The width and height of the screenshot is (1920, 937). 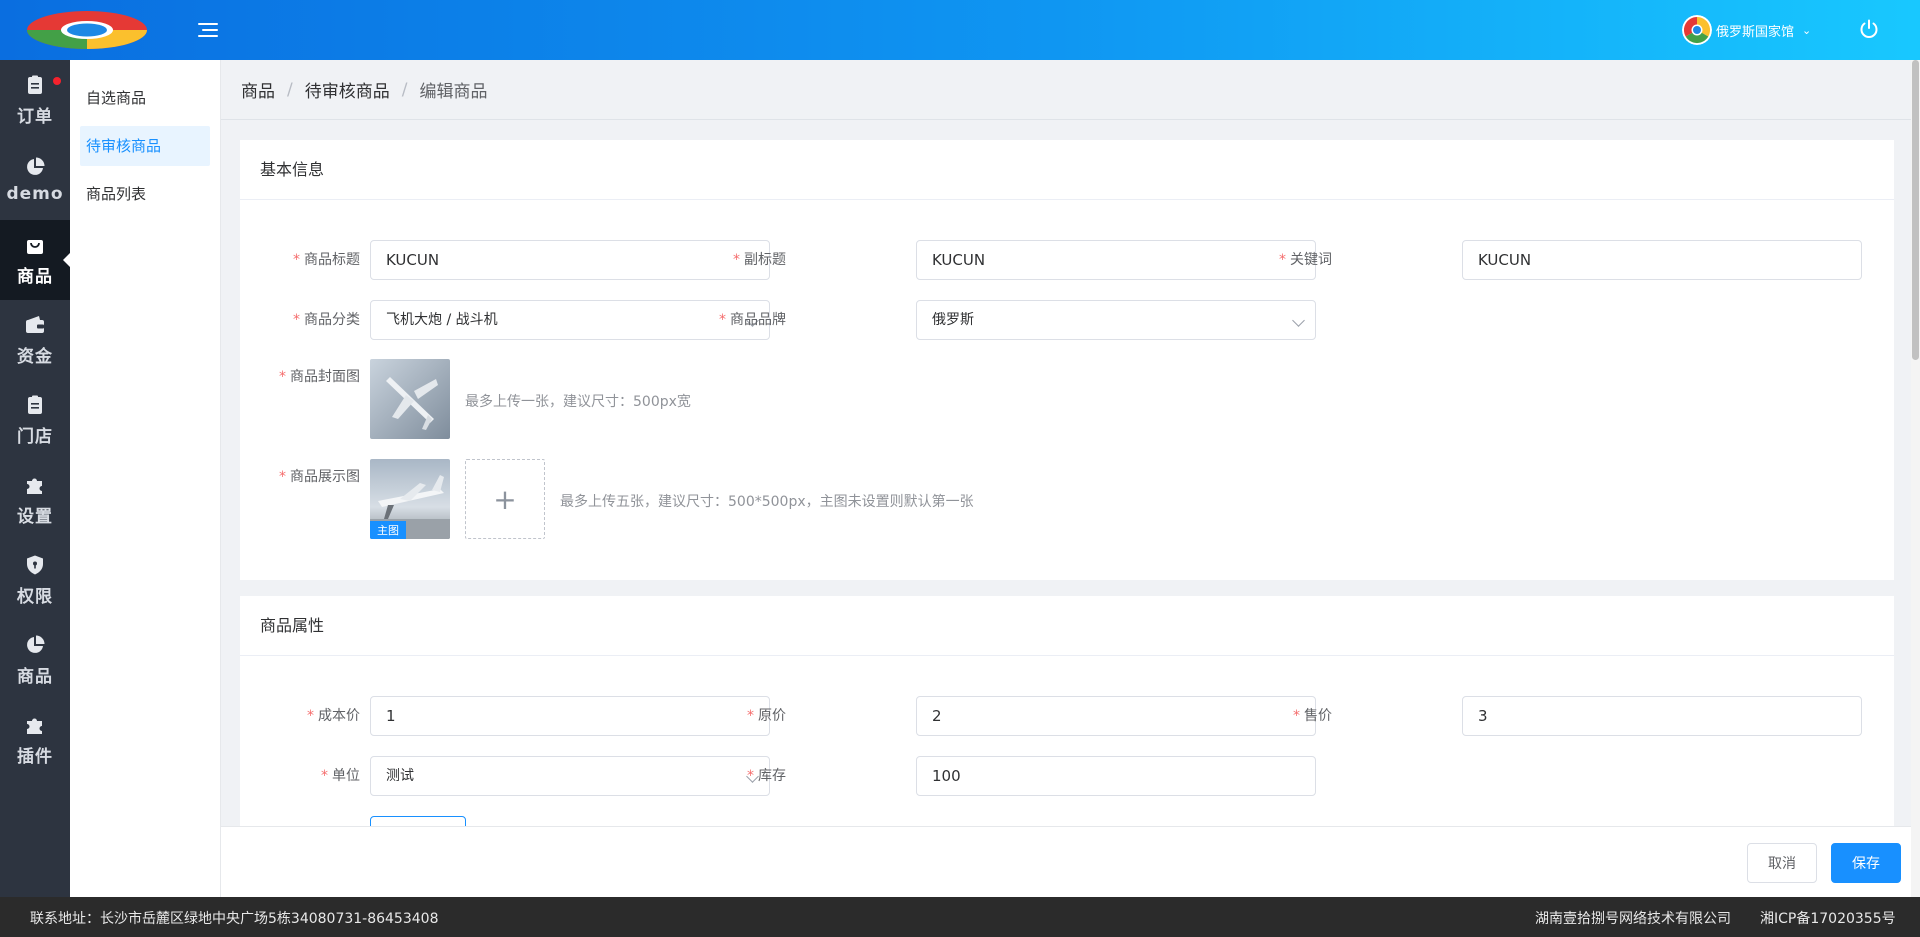 What do you see at coordinates (1066, 90) in the screenshot?
I see `breadcrumb: 商品 / 待审核商品 / 编辑商品` at bounding box center [1066, 90].